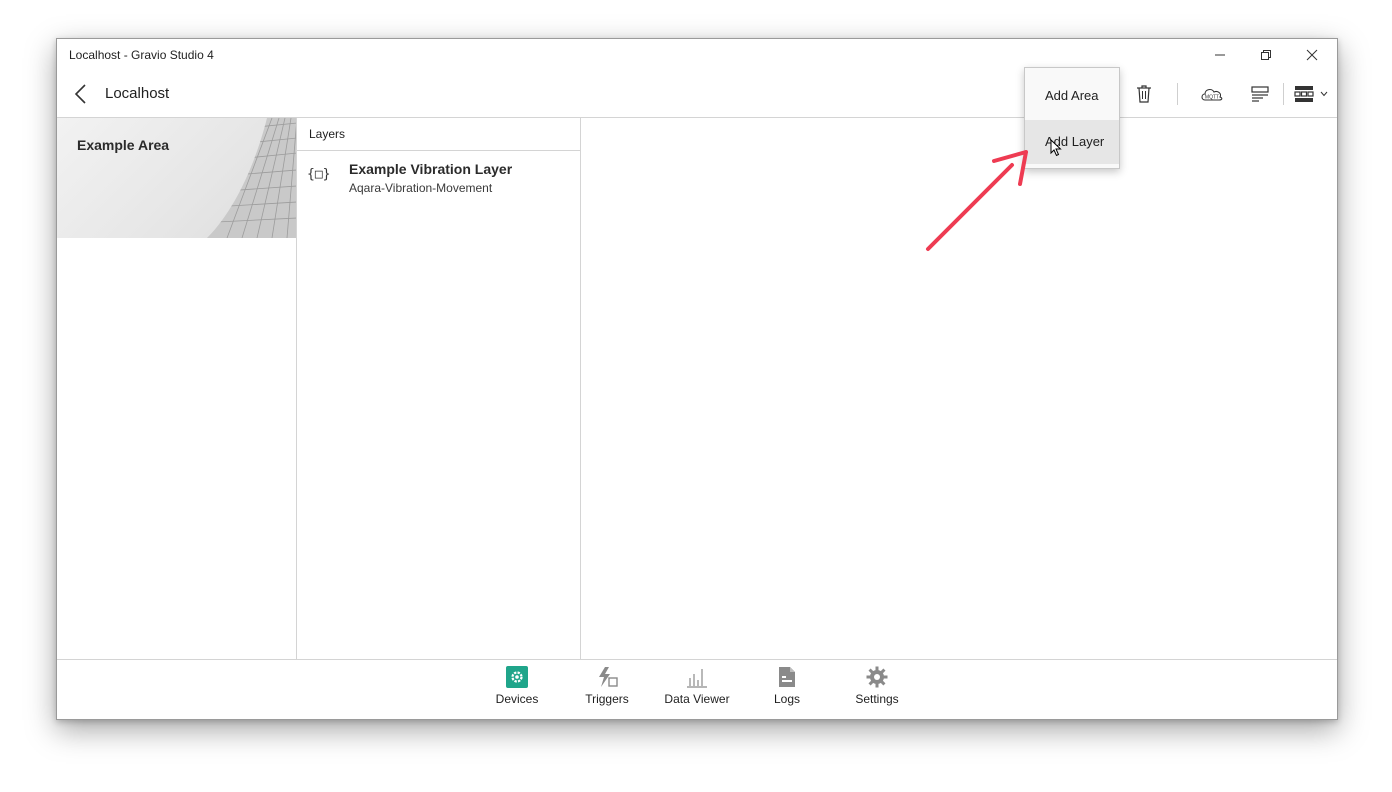 The height and width of the screenshot is (792, 1392). I want to click on add-area-menu-item: Add Area, so click(1072, 96).